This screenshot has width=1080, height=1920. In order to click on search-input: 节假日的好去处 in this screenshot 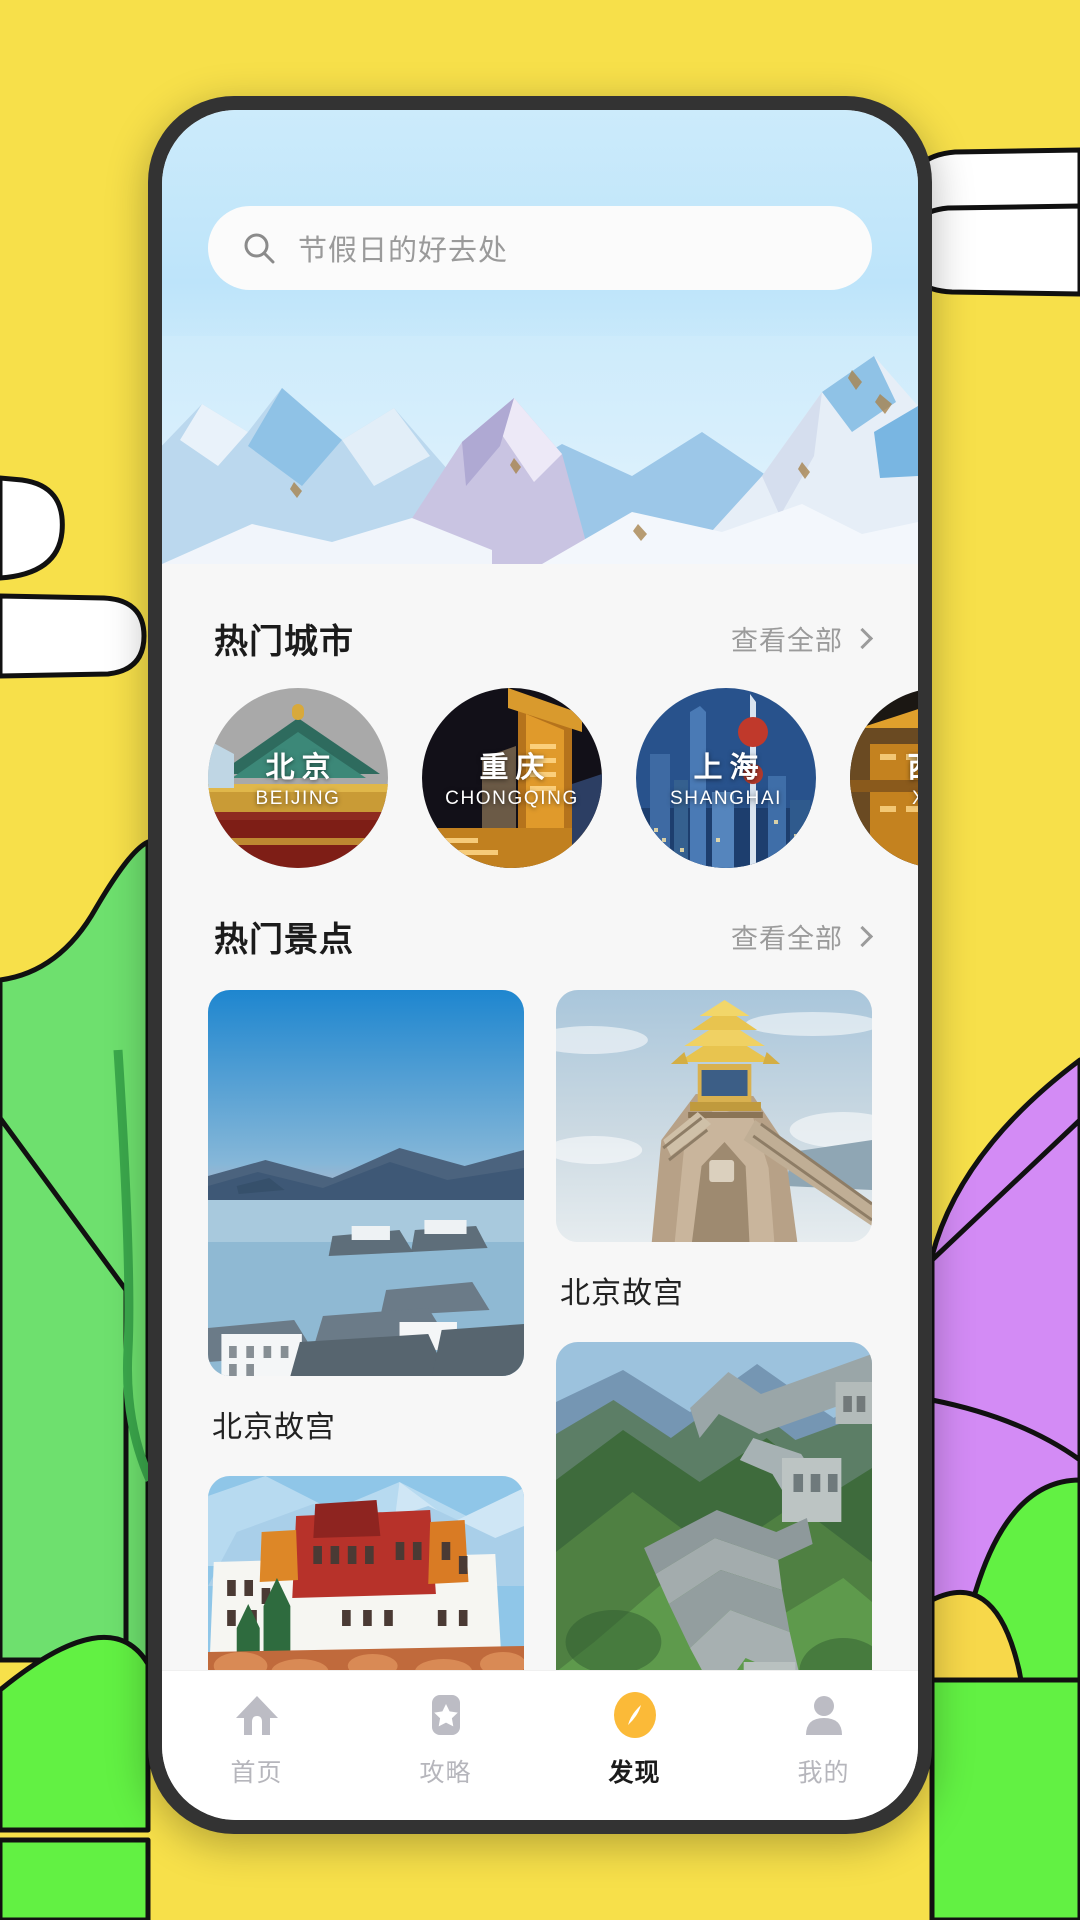, I will do `click(403, 248)`.